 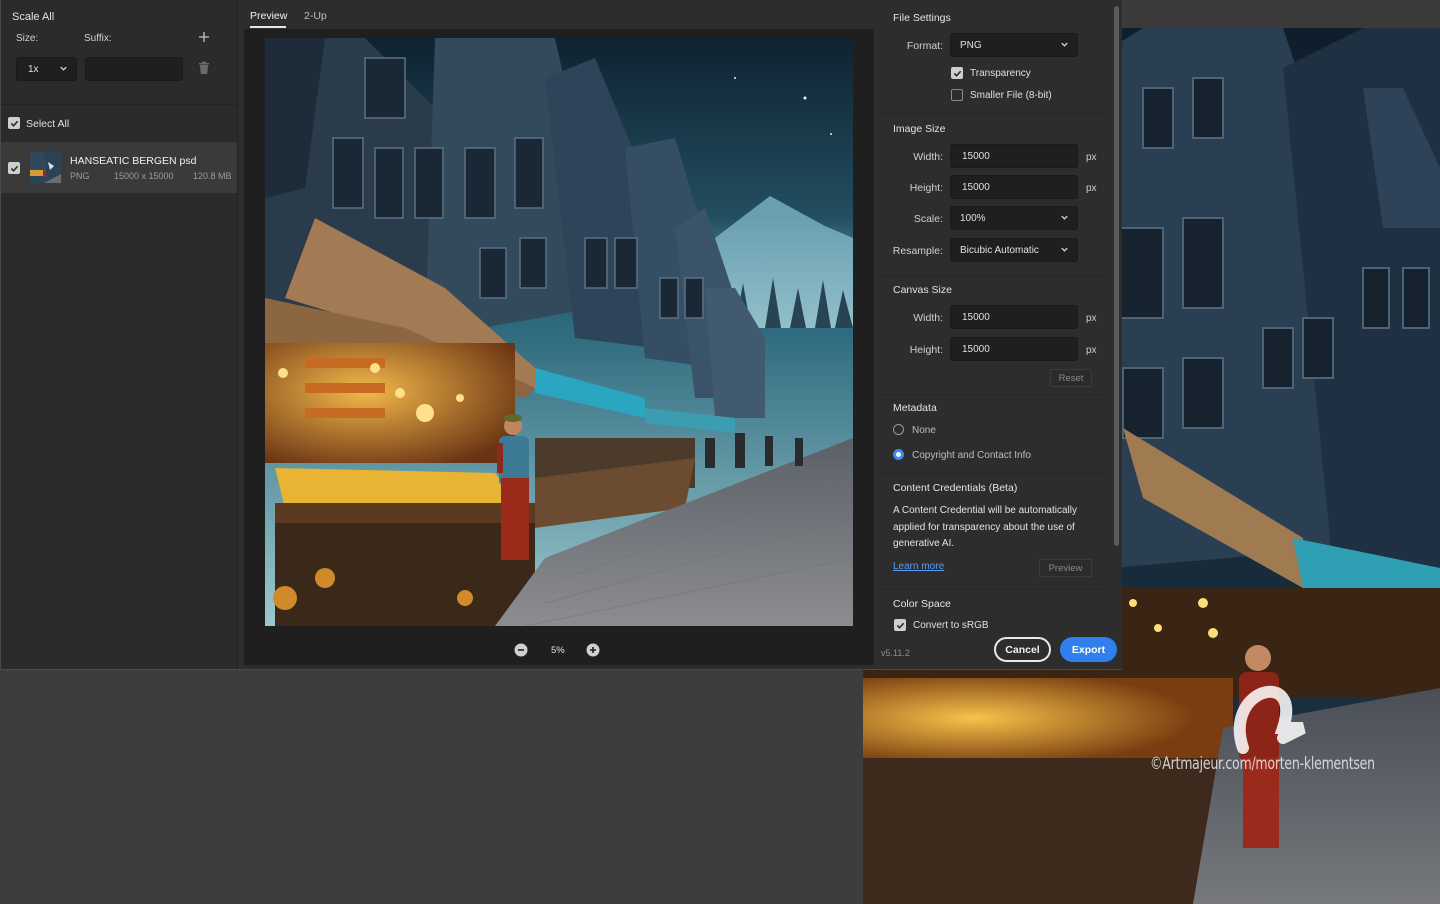 What do you see at coordinates (1091, 318) in the screenshot?
I see `canvas-width-unit: px` at bounding box center [1091, 318].